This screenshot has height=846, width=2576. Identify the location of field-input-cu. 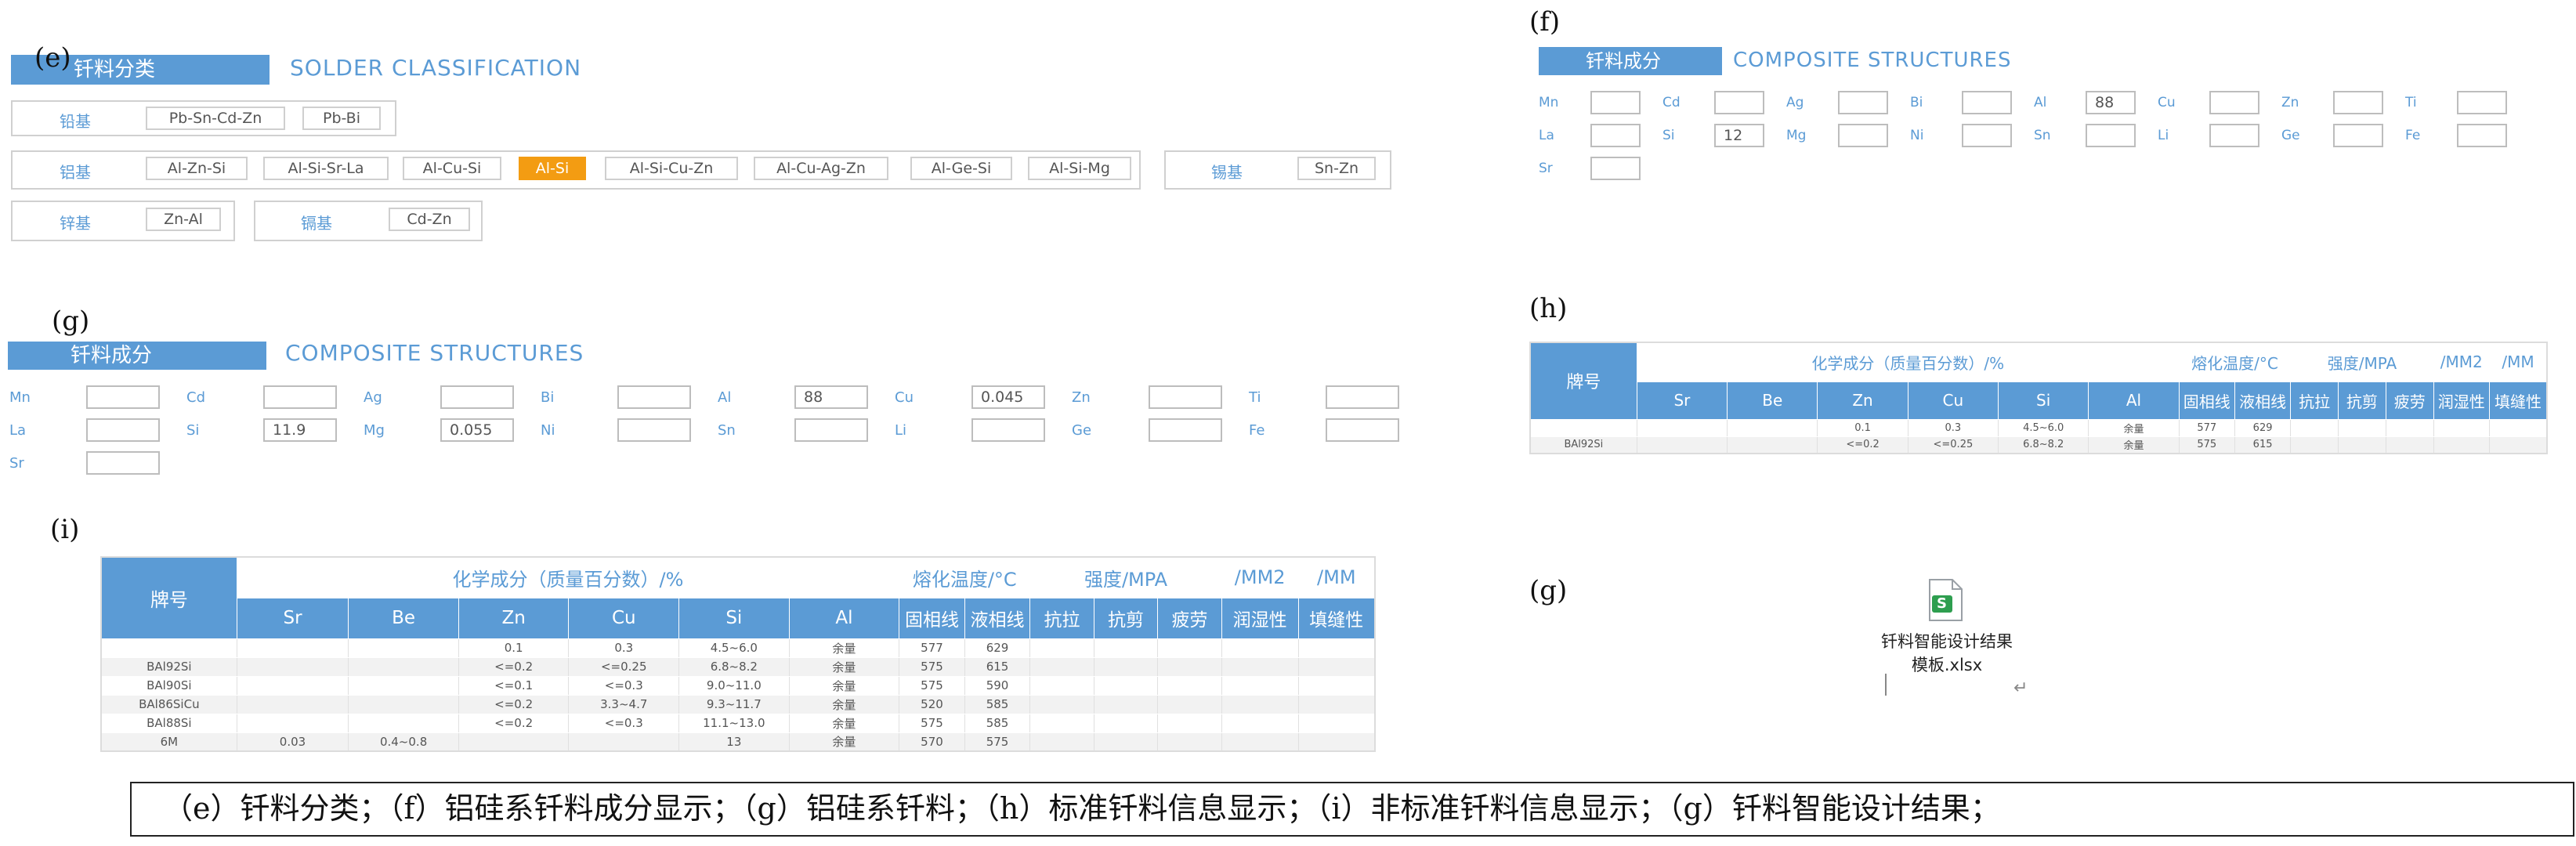
(2234, 103).